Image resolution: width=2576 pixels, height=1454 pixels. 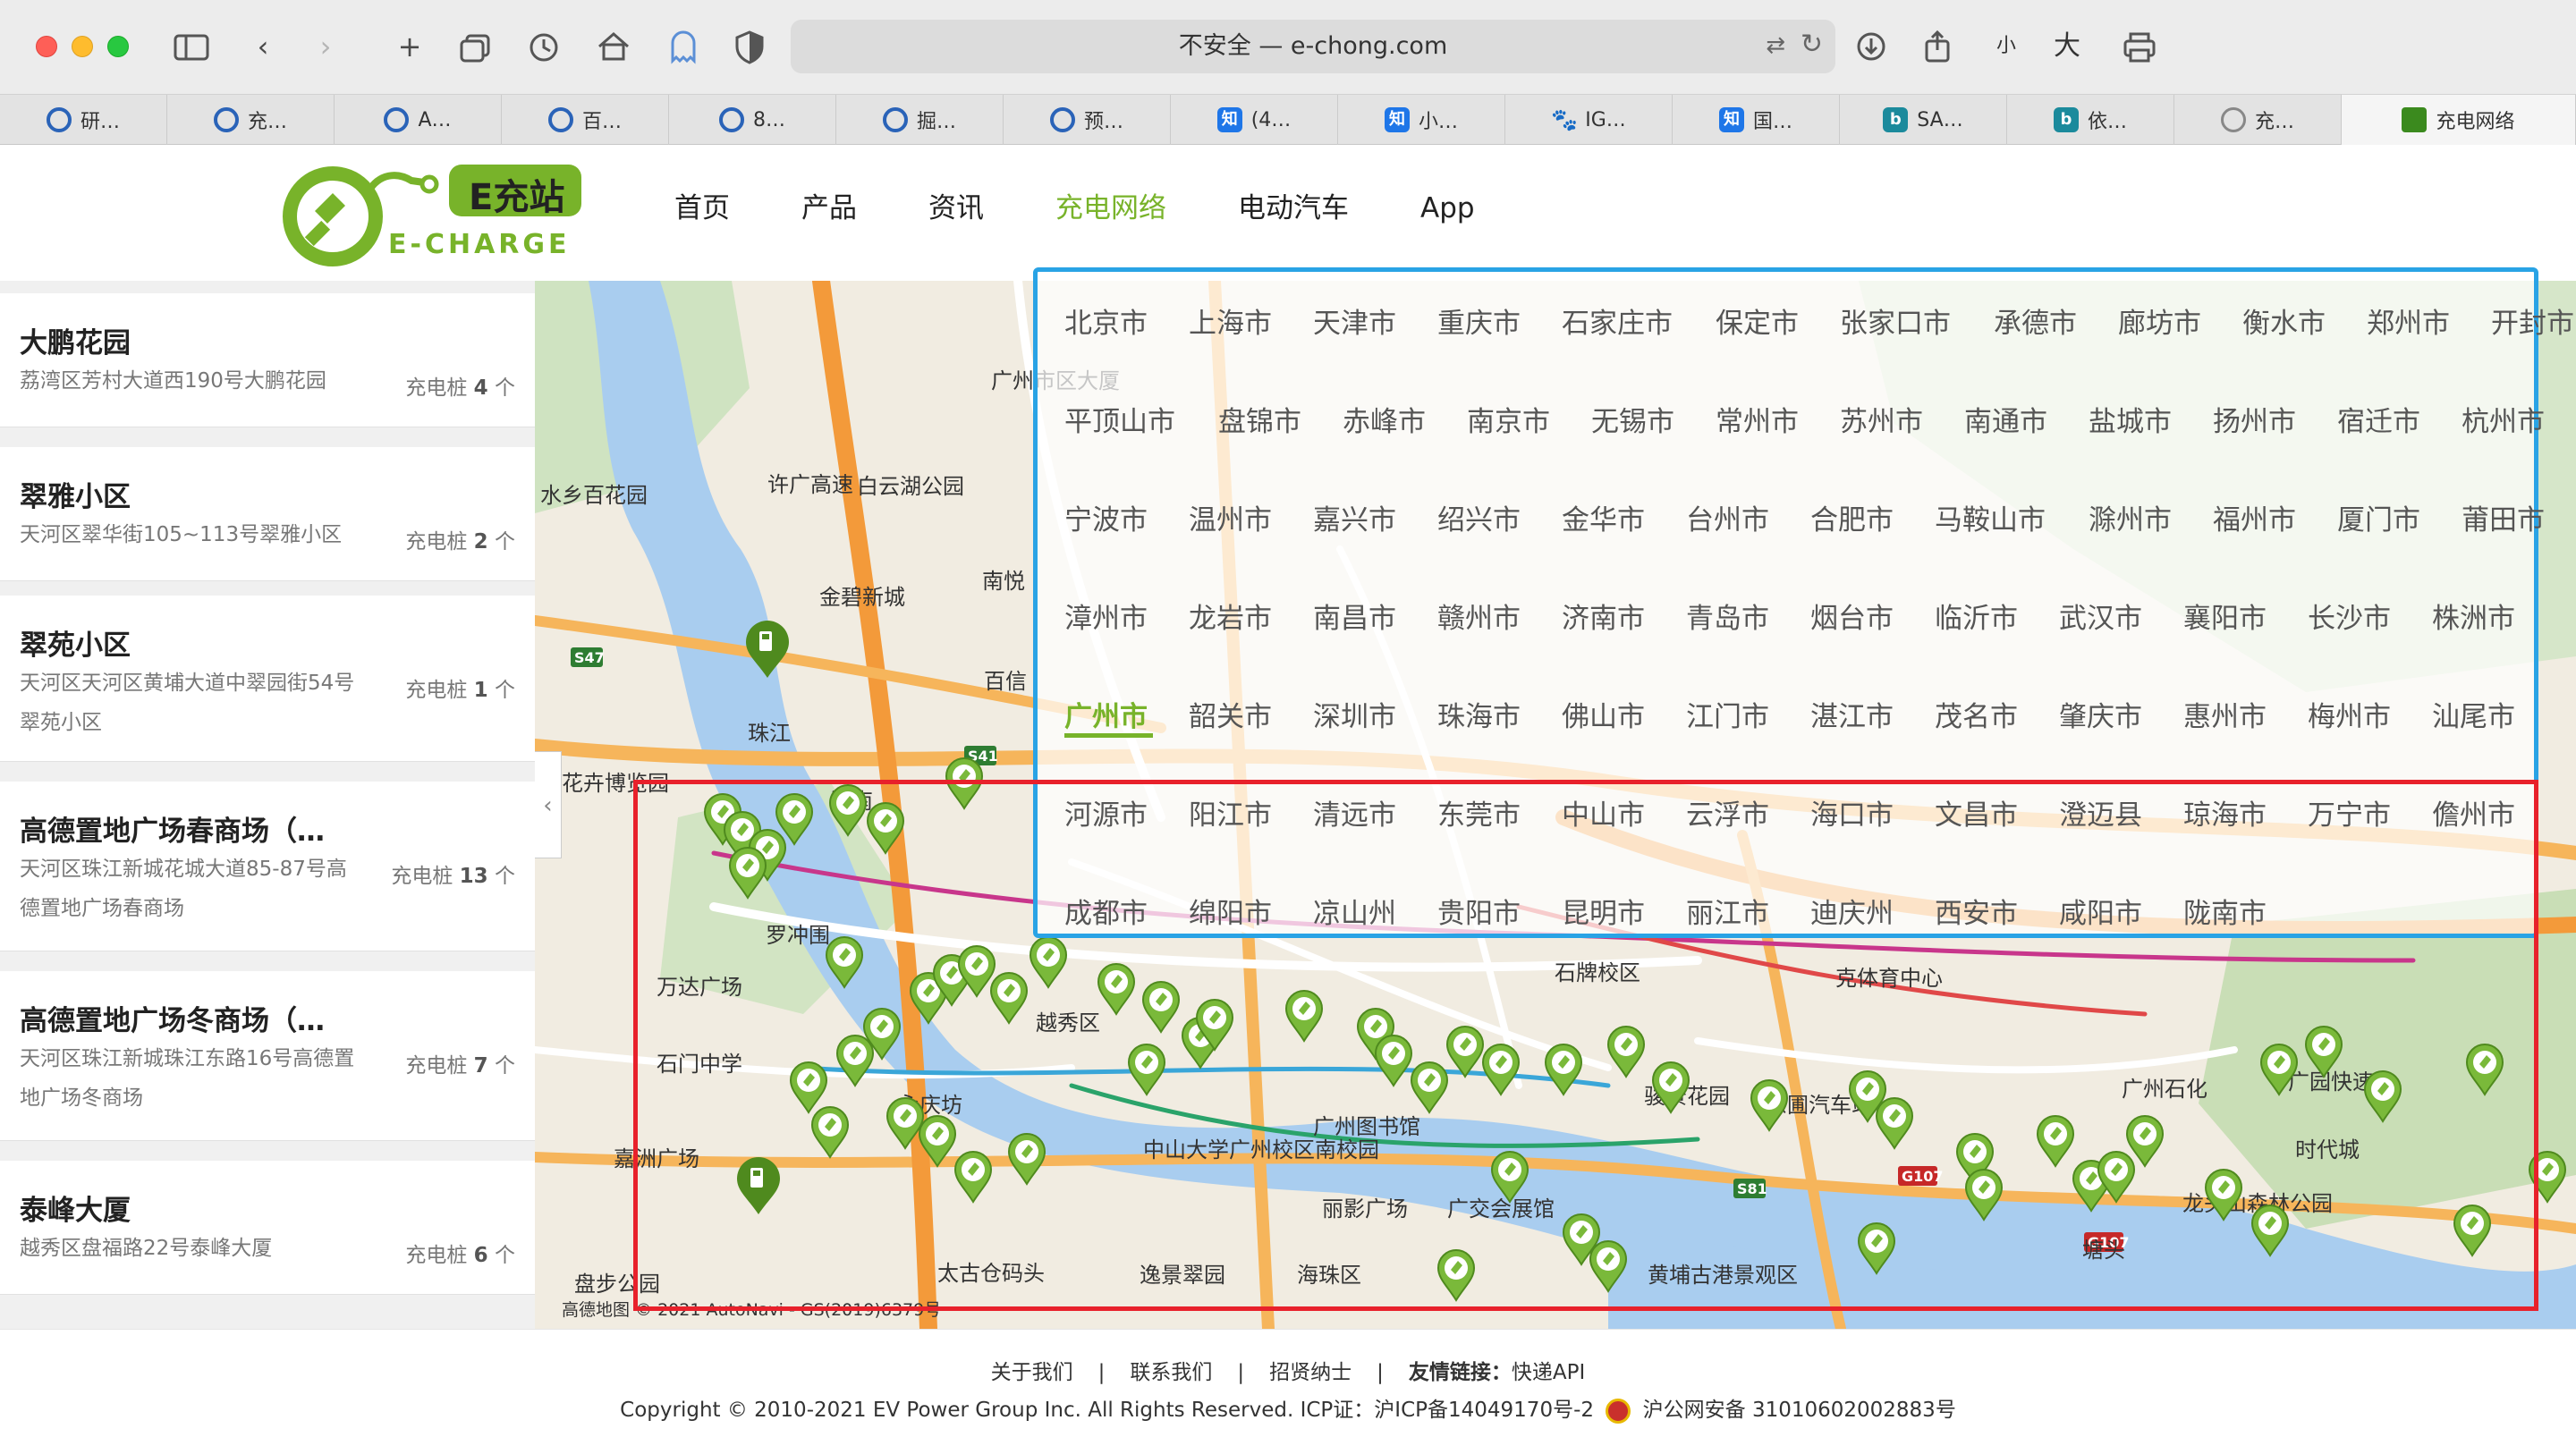 I want to click on home-icon, so click(x=613, y=46).